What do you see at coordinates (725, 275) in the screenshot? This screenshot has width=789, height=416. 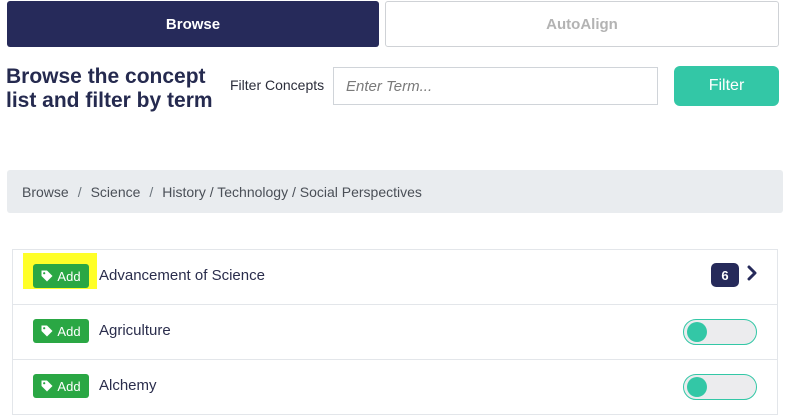 I see `count-badge: 6` at bounding box center [725, 275].